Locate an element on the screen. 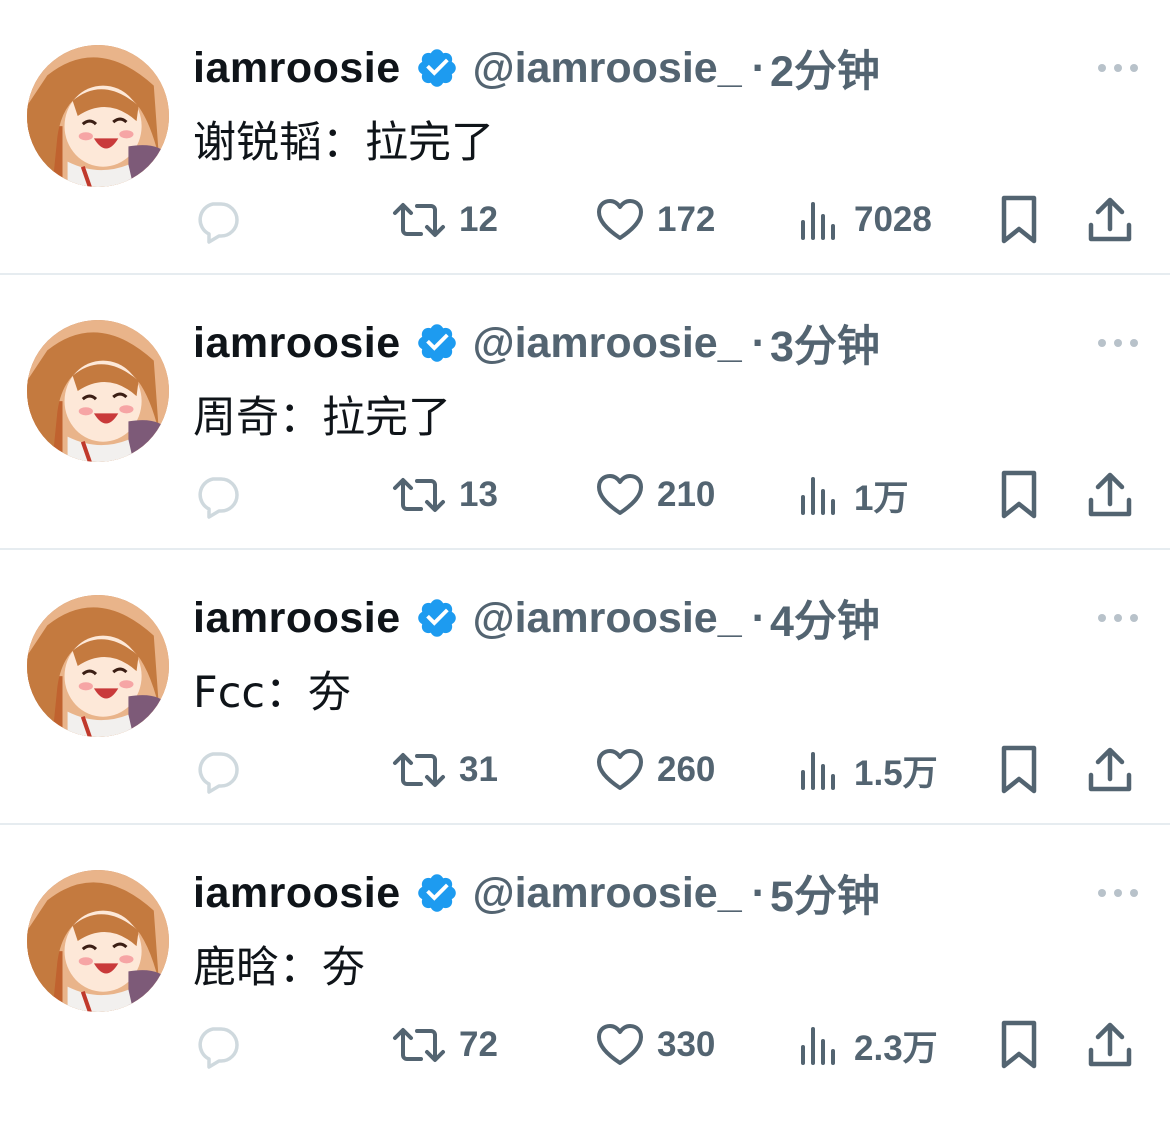  views-button: 1万 is located at coordinates (853, 495).